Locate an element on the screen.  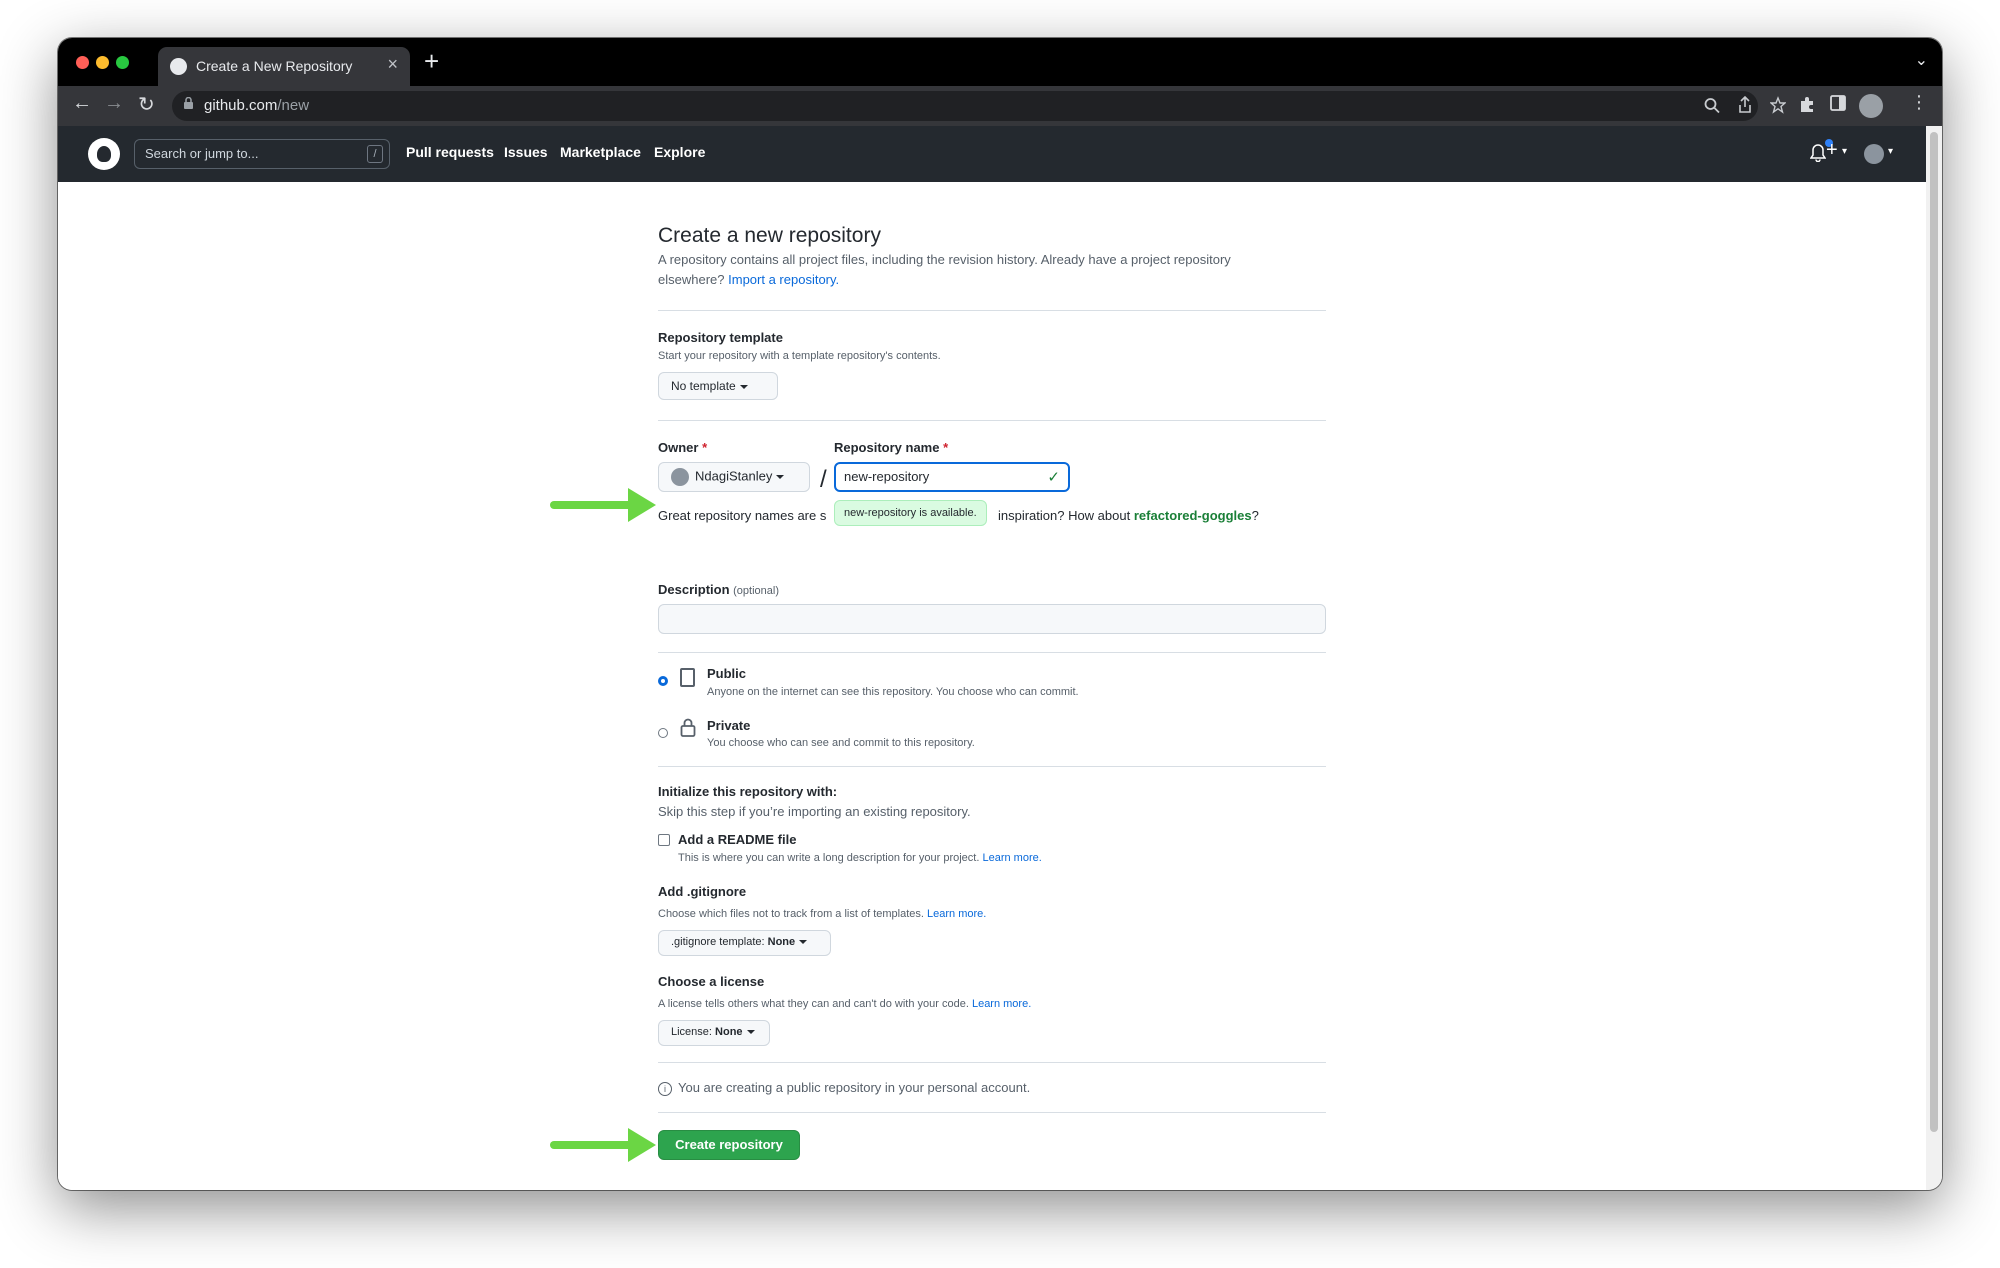
avatar-caret-icon: ▾ is located at coordinates (1890, 151).